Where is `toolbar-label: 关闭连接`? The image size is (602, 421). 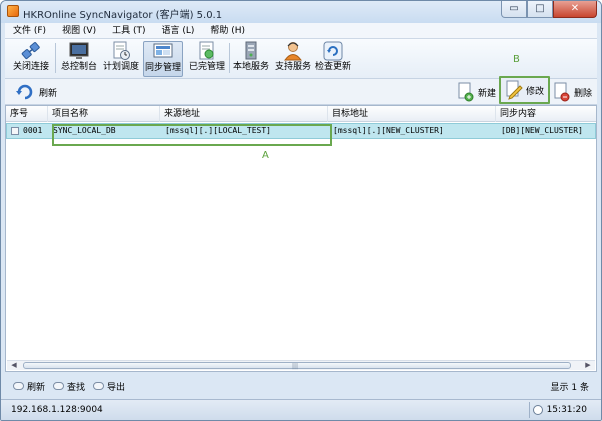
toolbar-label: 关闭连接 is located at coordinates (30, 67).